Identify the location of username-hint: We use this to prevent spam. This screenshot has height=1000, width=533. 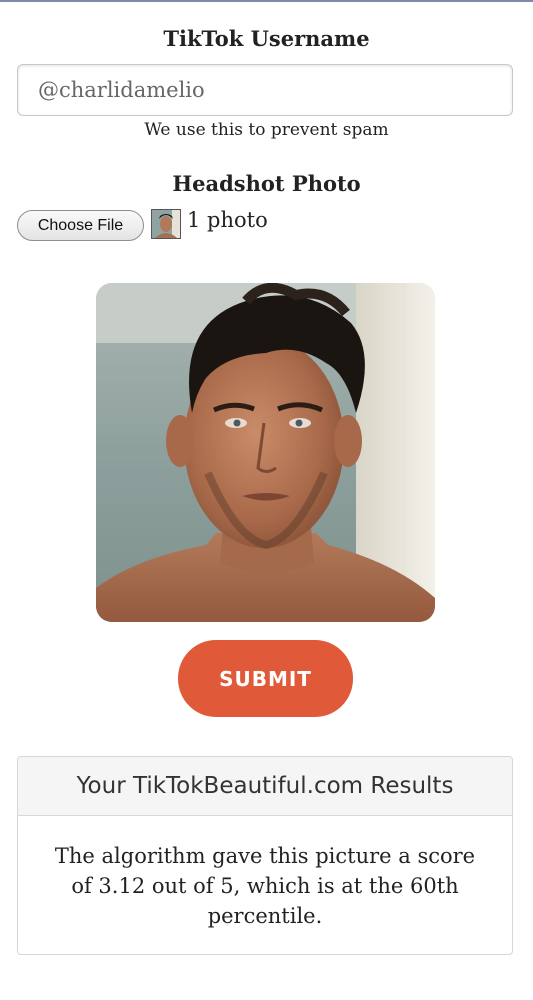
(266, 130).